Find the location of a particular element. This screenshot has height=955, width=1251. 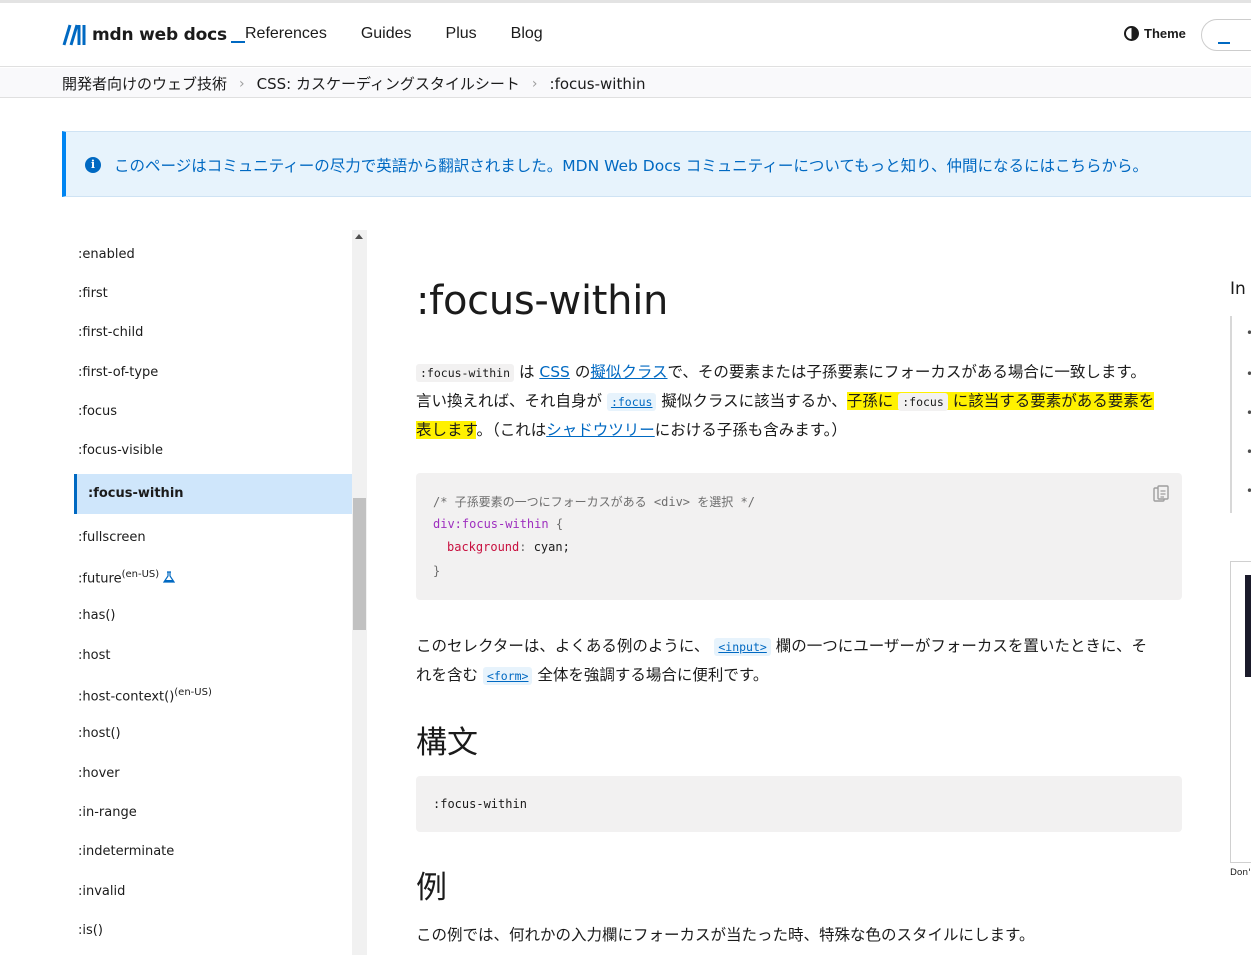

sidebar-item-in-range: :in-range is located at coordinates (107, 812).